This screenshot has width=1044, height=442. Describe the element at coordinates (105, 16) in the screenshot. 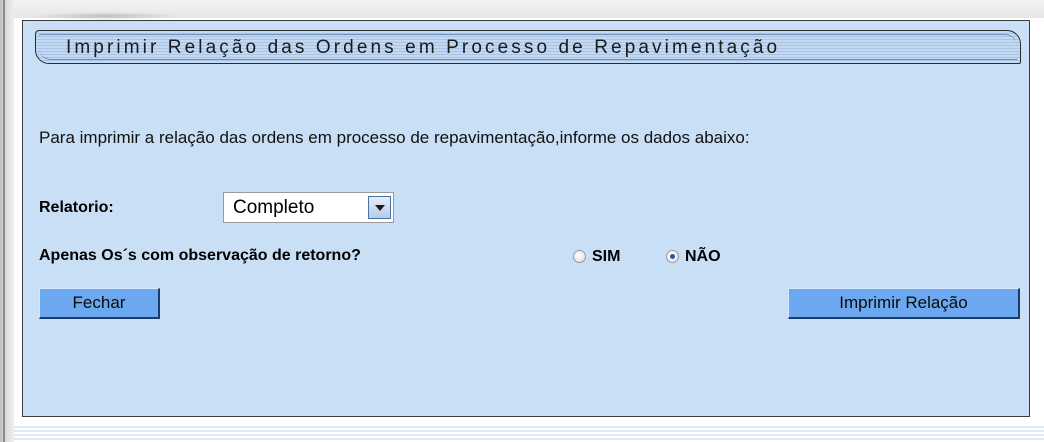

I see `top-shadow` at that location.